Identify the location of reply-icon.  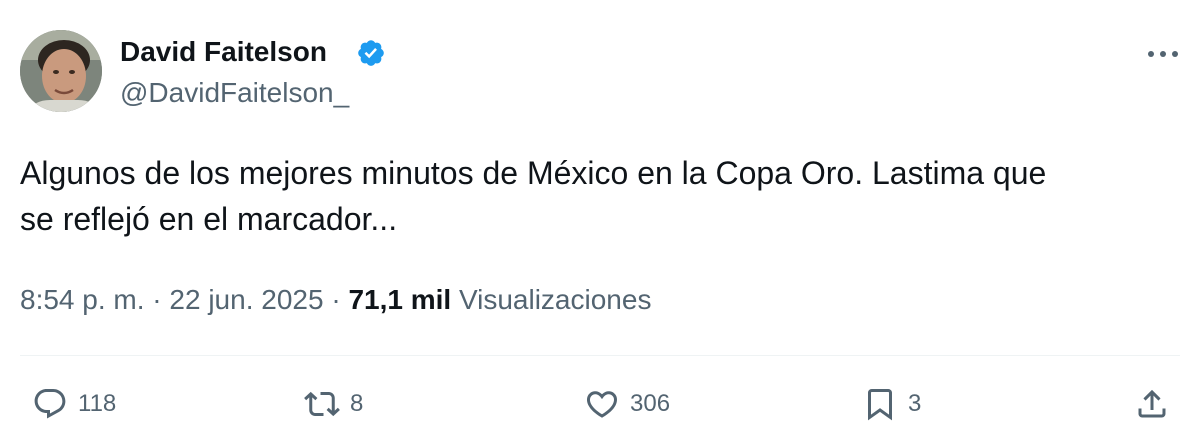
(50, 404).